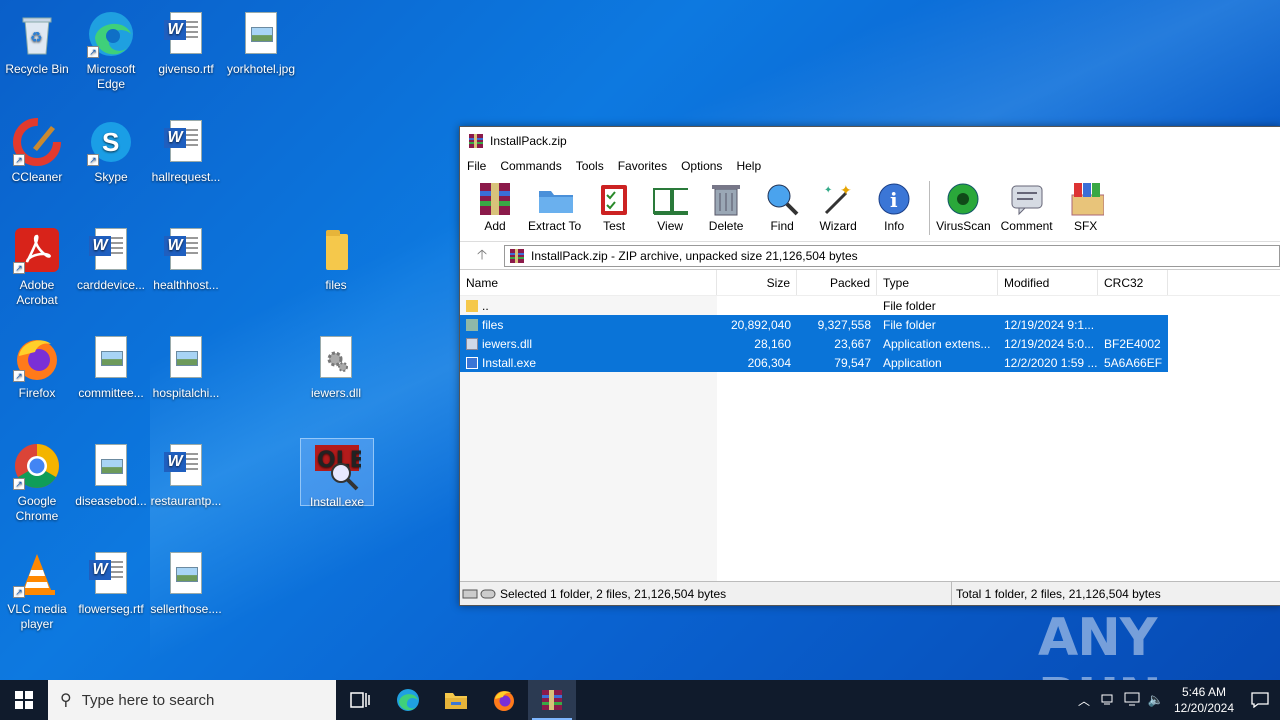 Image resolution: width=1280 pixels, height=720 pixels. What do you see at coordinates (642, 166) in the screenshot?
I see `menu-favorites: Favorites` at bounding box center [642, 166].